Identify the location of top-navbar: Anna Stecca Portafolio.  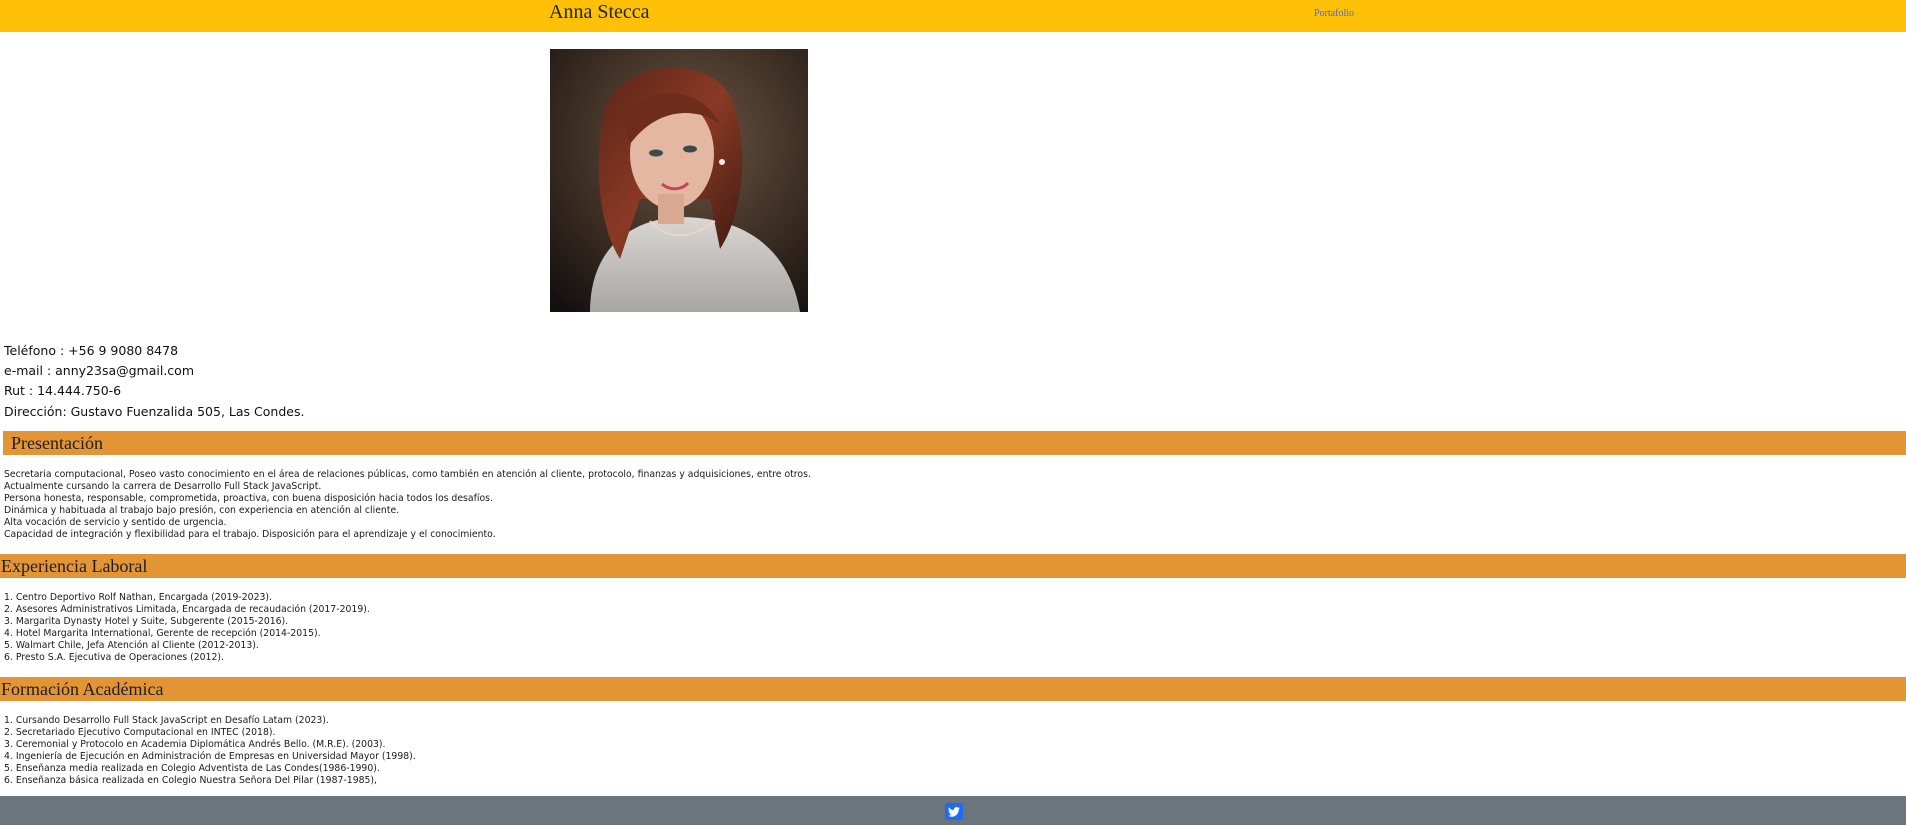
(953, 16).